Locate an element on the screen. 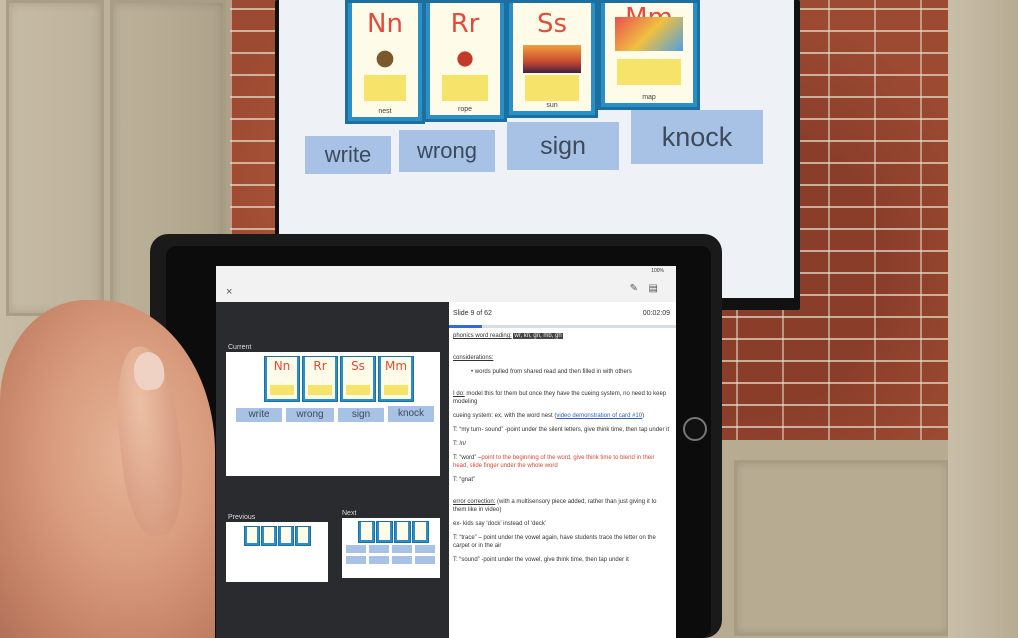  cueing-text: cueing system: ex. with the word nest ( is located at coordinates (505, 416).